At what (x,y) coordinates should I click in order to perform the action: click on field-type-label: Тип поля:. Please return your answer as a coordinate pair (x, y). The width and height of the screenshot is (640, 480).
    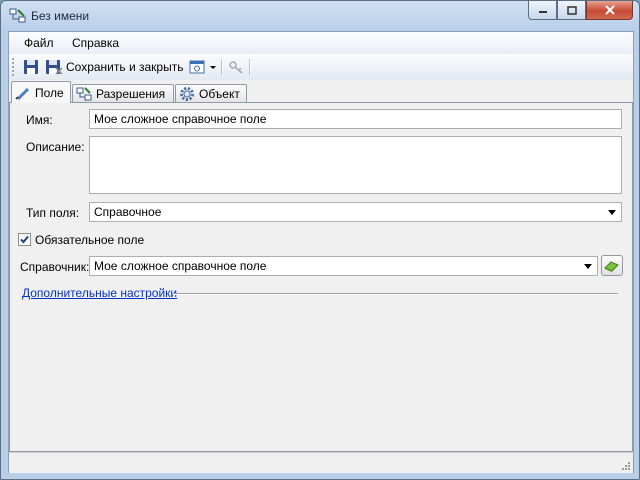
    Looking at the image, I should click on (53, 213).